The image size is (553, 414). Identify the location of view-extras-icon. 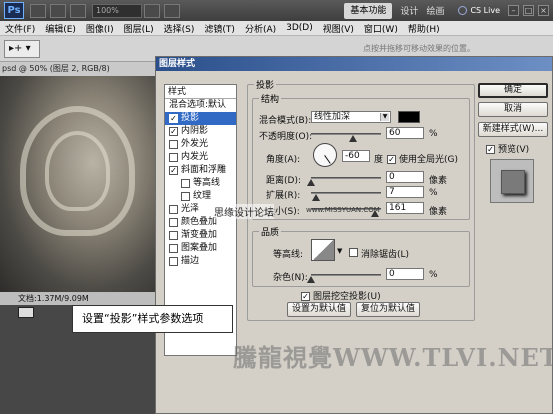
(78, 10).